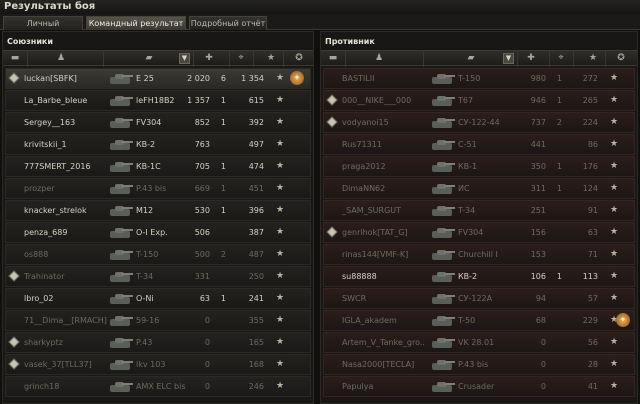 The height and width of the screenshot is (404, 640). Describe the element at coordinates (592, 254) in the screenshot. I see `xp-value: 71` at that location.